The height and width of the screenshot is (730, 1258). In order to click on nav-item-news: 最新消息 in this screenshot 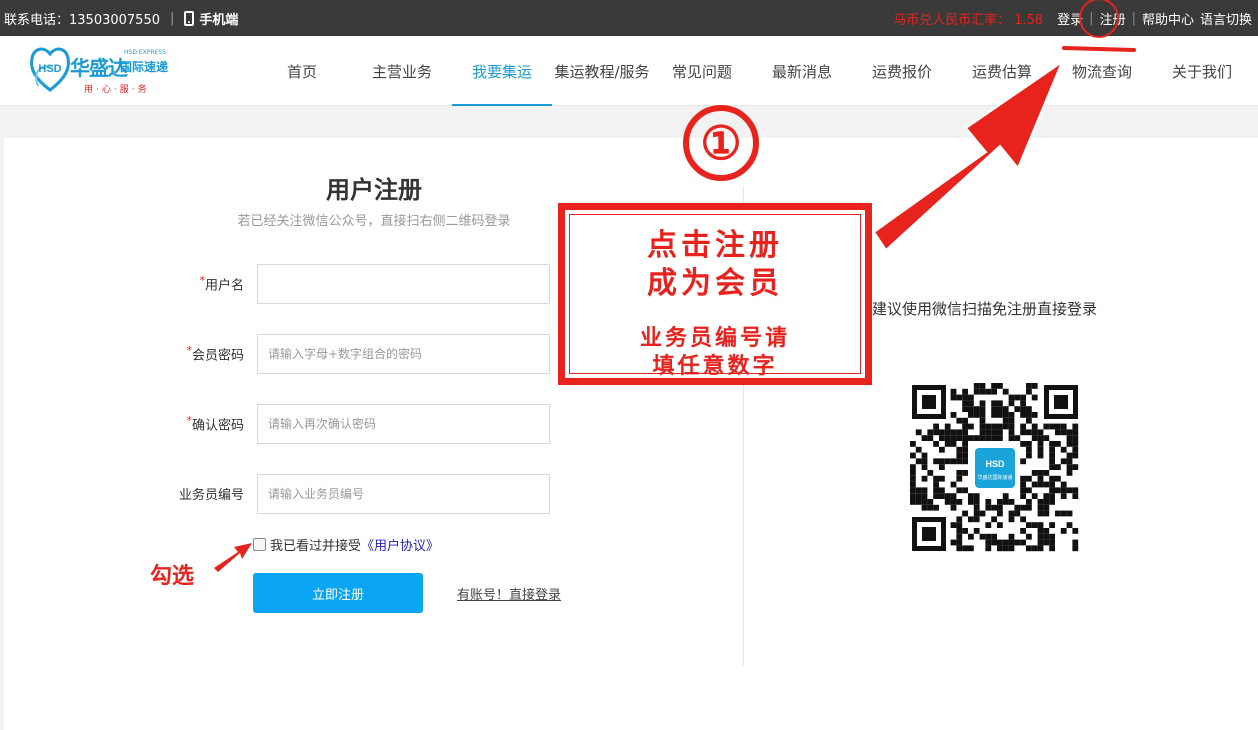, I will do `click(802, 71)`.